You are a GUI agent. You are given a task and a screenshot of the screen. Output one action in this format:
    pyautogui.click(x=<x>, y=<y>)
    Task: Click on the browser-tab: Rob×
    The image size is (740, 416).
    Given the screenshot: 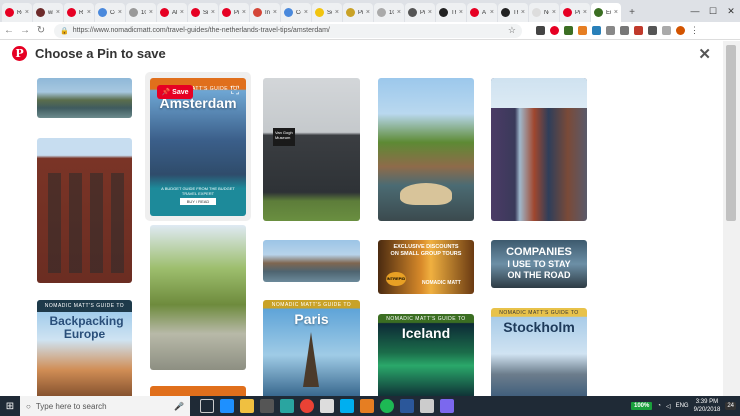 What is the action you would take?
    pyautogui.click(x=17, y=12)
    